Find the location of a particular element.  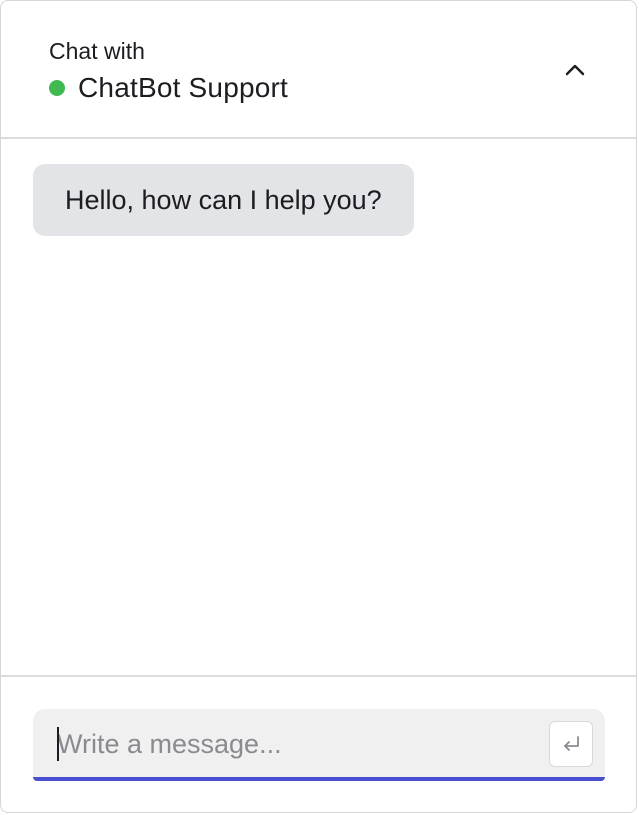

collapse-button is located at coordinates (575, 70).